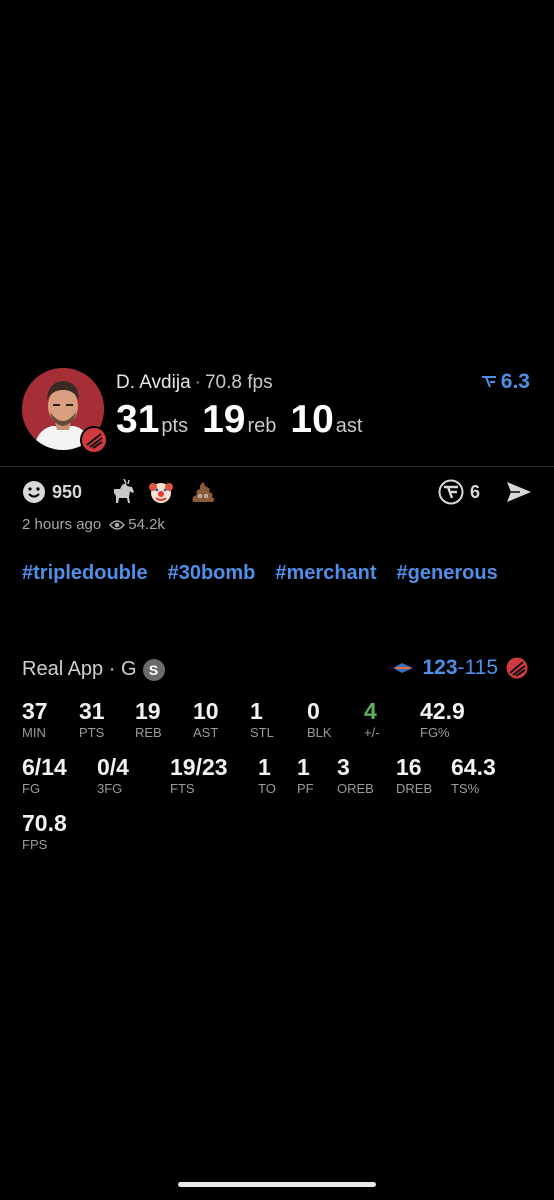  I want to click on send-button, so click(519, 492).